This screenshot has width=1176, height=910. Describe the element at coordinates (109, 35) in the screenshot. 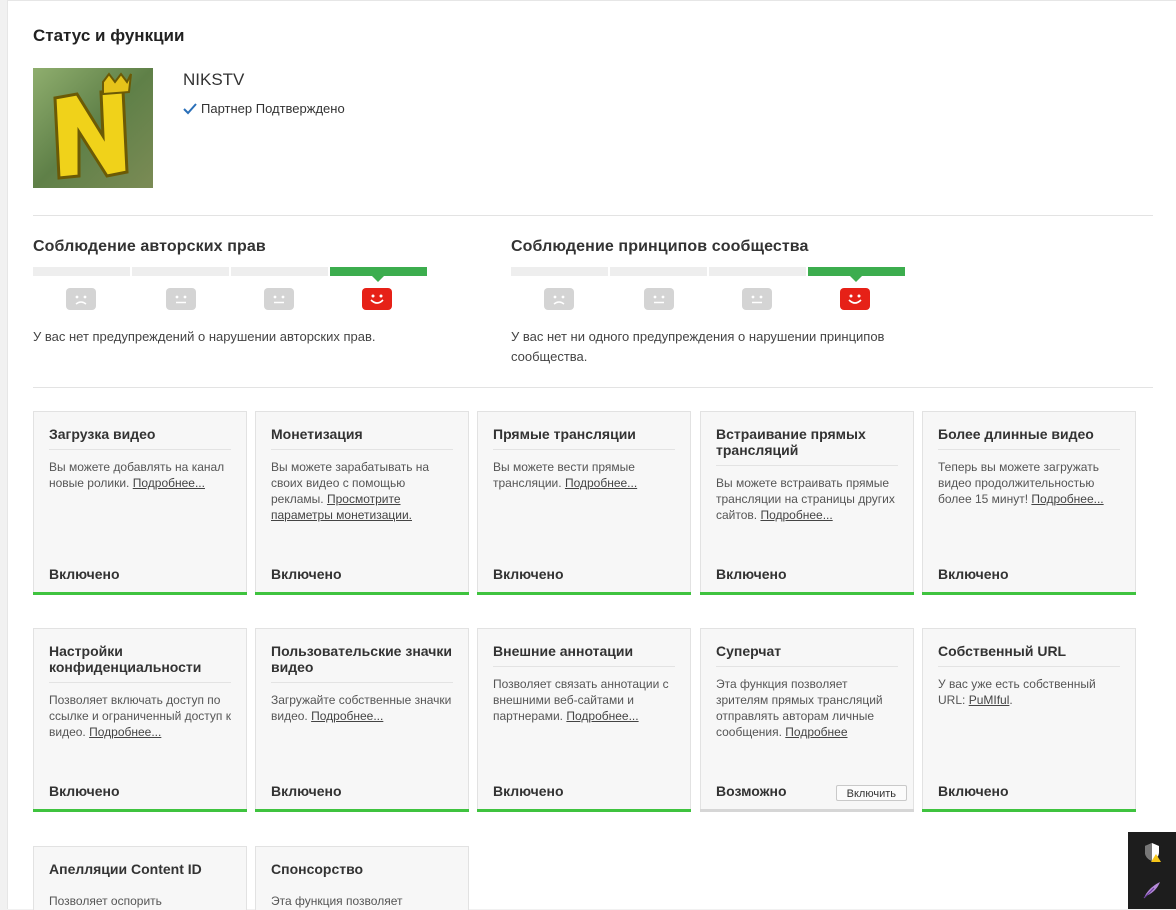

I see `page-title: Статус и функции` at that location.